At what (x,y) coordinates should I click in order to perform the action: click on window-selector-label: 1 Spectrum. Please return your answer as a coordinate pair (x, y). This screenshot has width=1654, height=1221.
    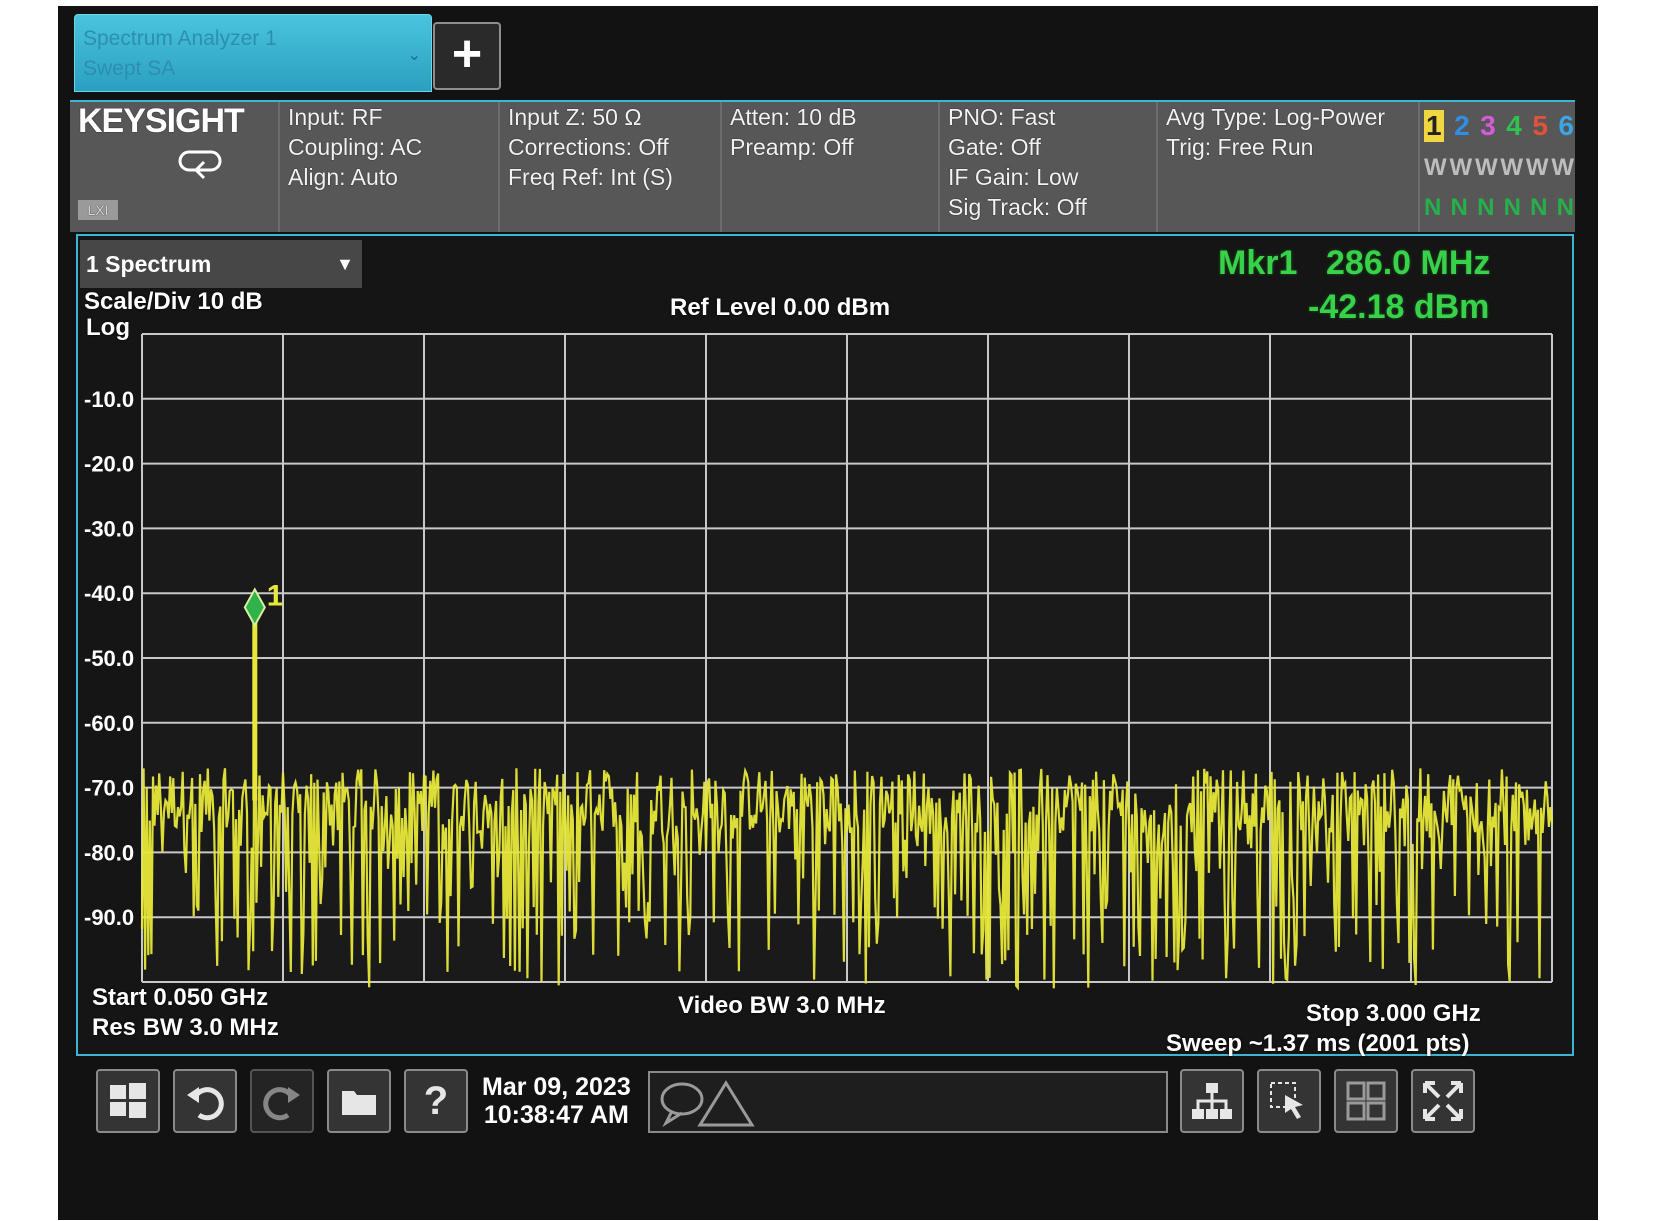
    Looking at the image, I should click on (149, 264).